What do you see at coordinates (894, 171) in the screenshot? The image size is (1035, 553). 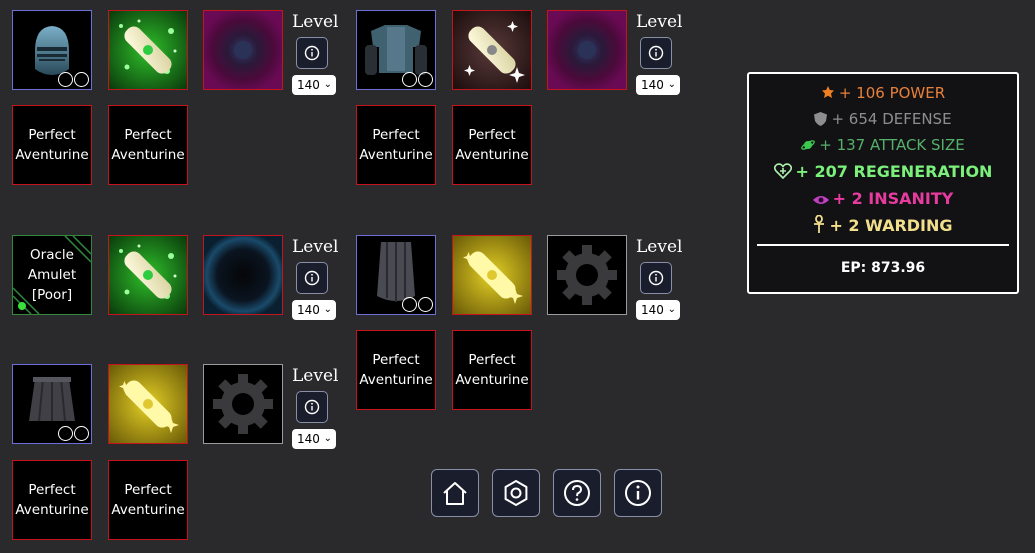 I see `stat-regeneration-value: + 207 REGENERATION` at bounding box center [894, 171].